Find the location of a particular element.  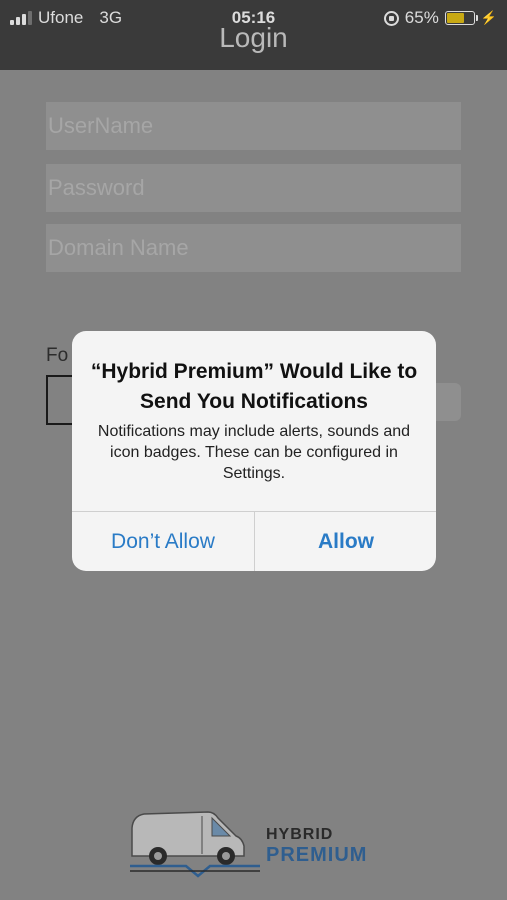

domain-field-container is located at coordinates (253, 248).